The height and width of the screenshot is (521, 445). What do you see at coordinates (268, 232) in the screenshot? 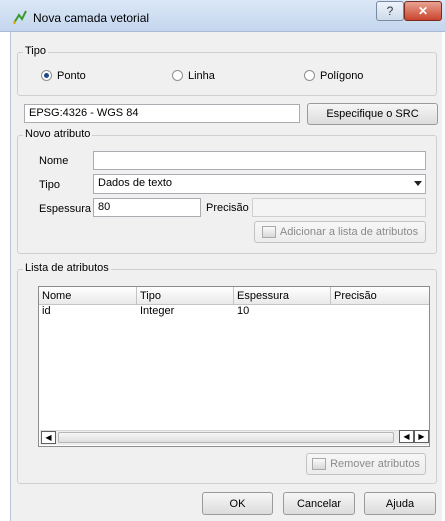
I see `add-list-icon` at bounding box center [268, 232].